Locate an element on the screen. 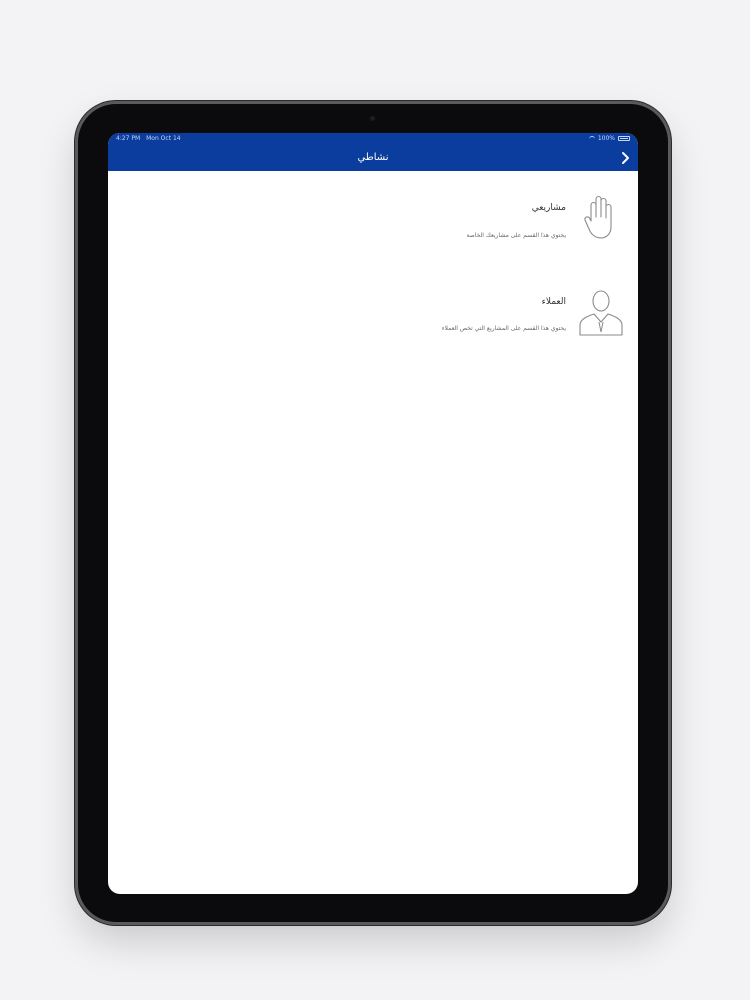  page-title: نشاطي is located at coordinates (373, 157).